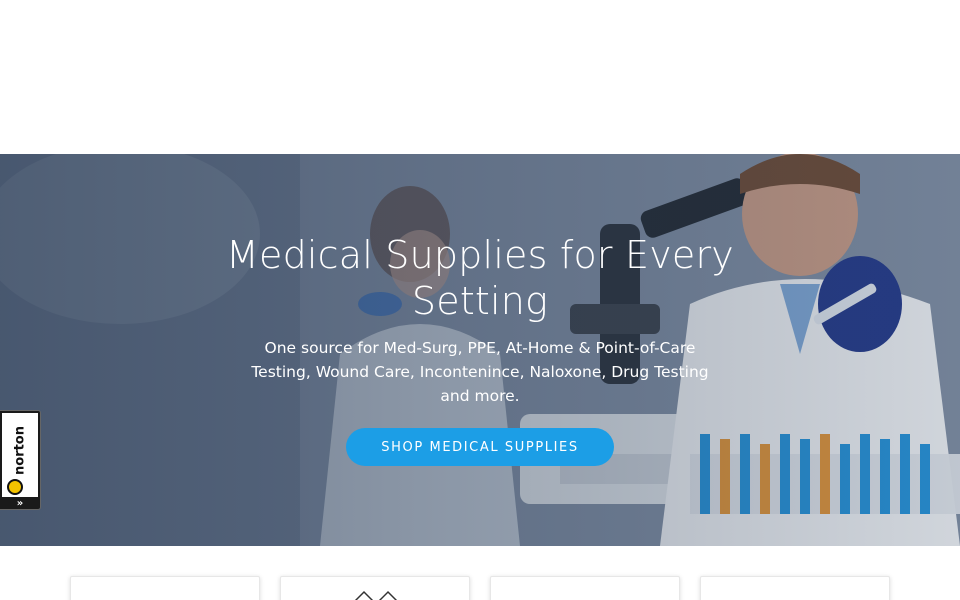  What do you see at coordinates (480, 278) in the screenshot?
I see `hero-title: Medical Supplies for Every Setting` at bounding box center [480, 278].